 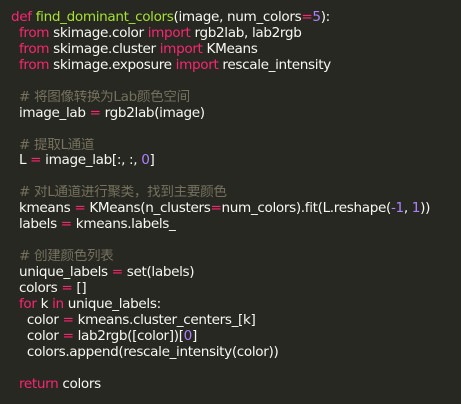 What do you see at coordinates (236, 146) in the screenshot?
I see `code-line: # 提取L通道` at bounding box center [236, 146].